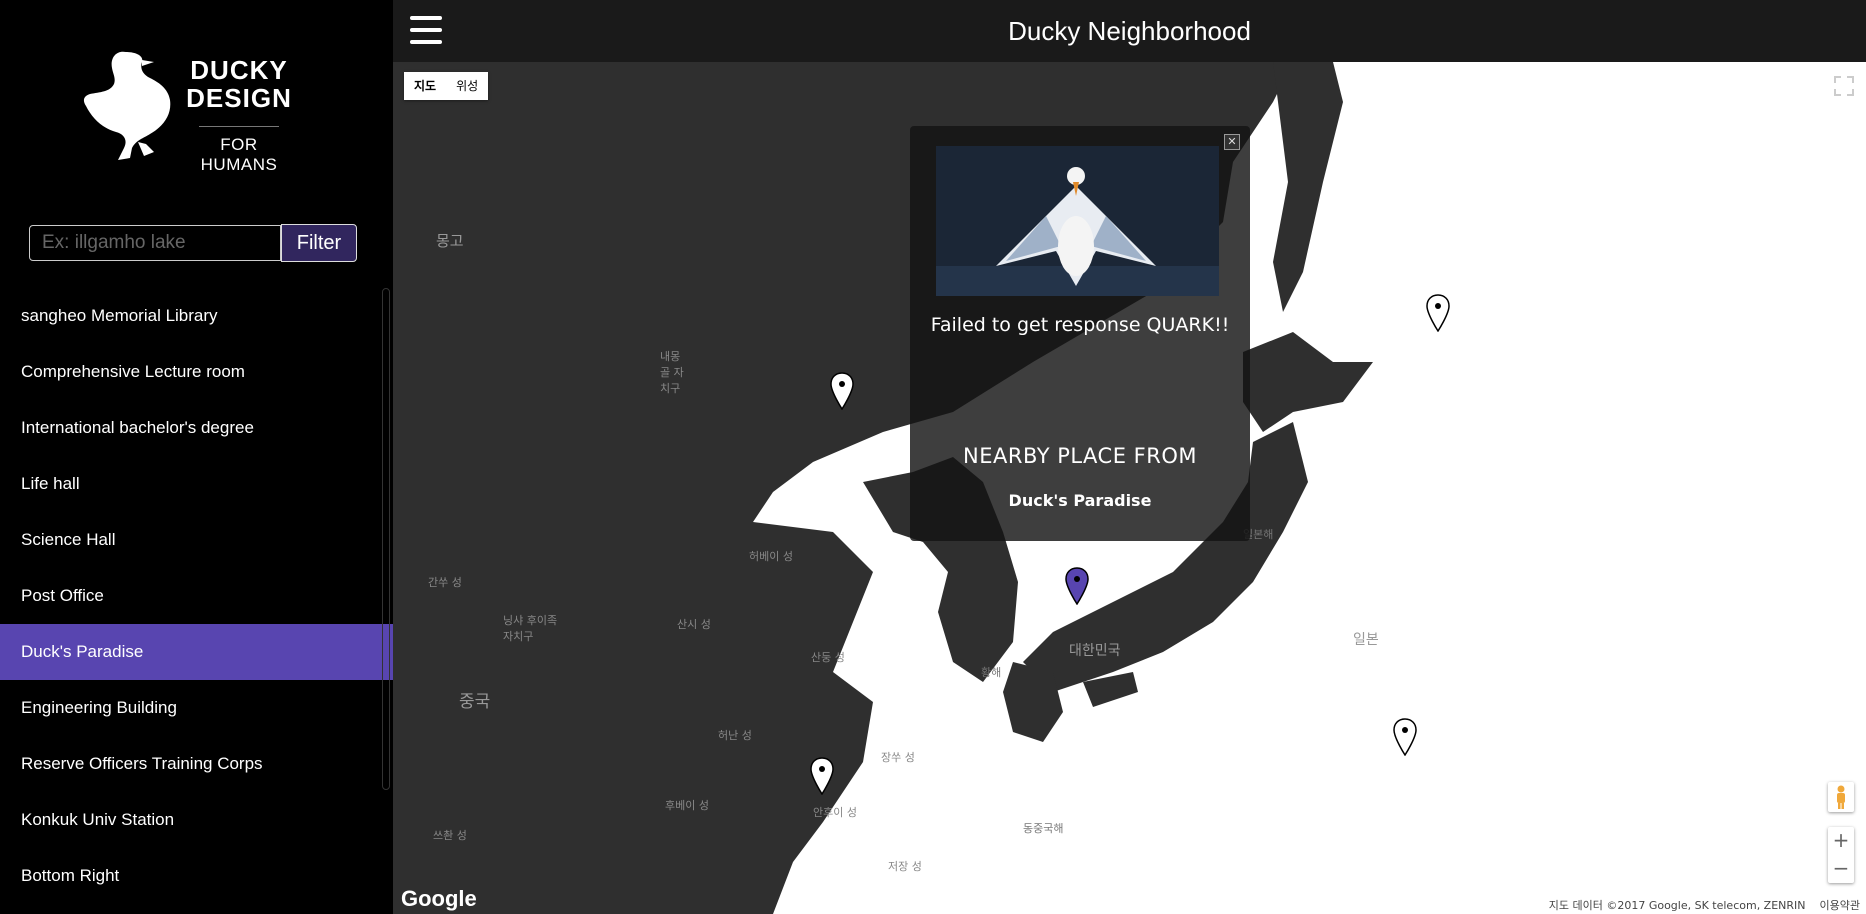 This screenshot has width=1866, height=914. Describe the element at coordinates (196, 316) in the screenshot. I see `place-list-item: sangheo Memorial Library` at that location.